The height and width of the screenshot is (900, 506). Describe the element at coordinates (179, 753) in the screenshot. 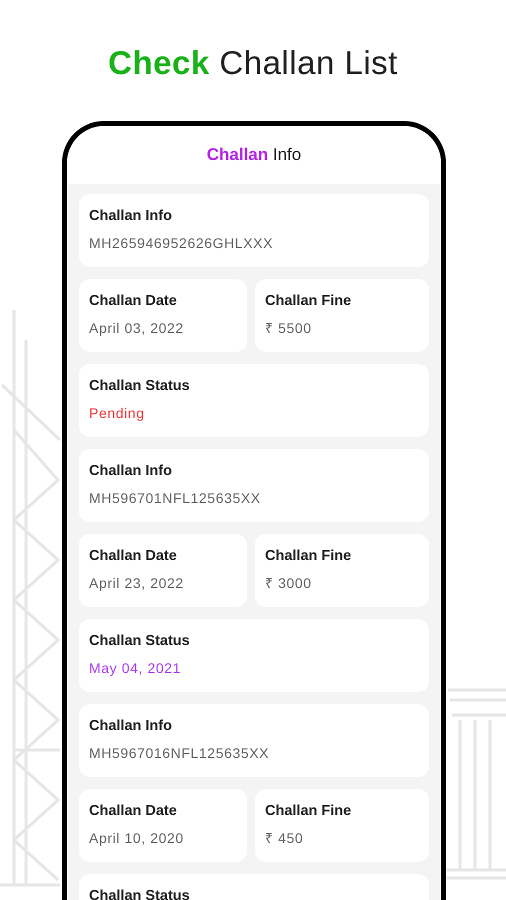

I see `field-value: MH5967016NFL125635XX` at that location.